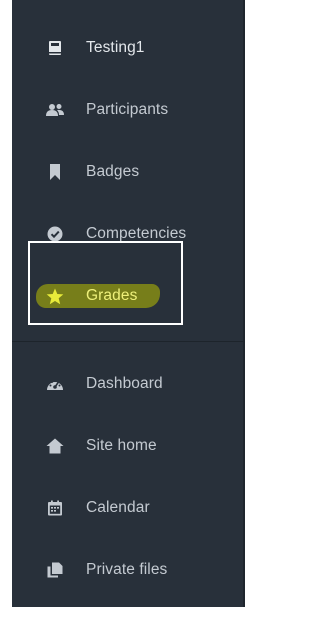  I want to click on nav-item-site-home: Site home, so click(128, 446).